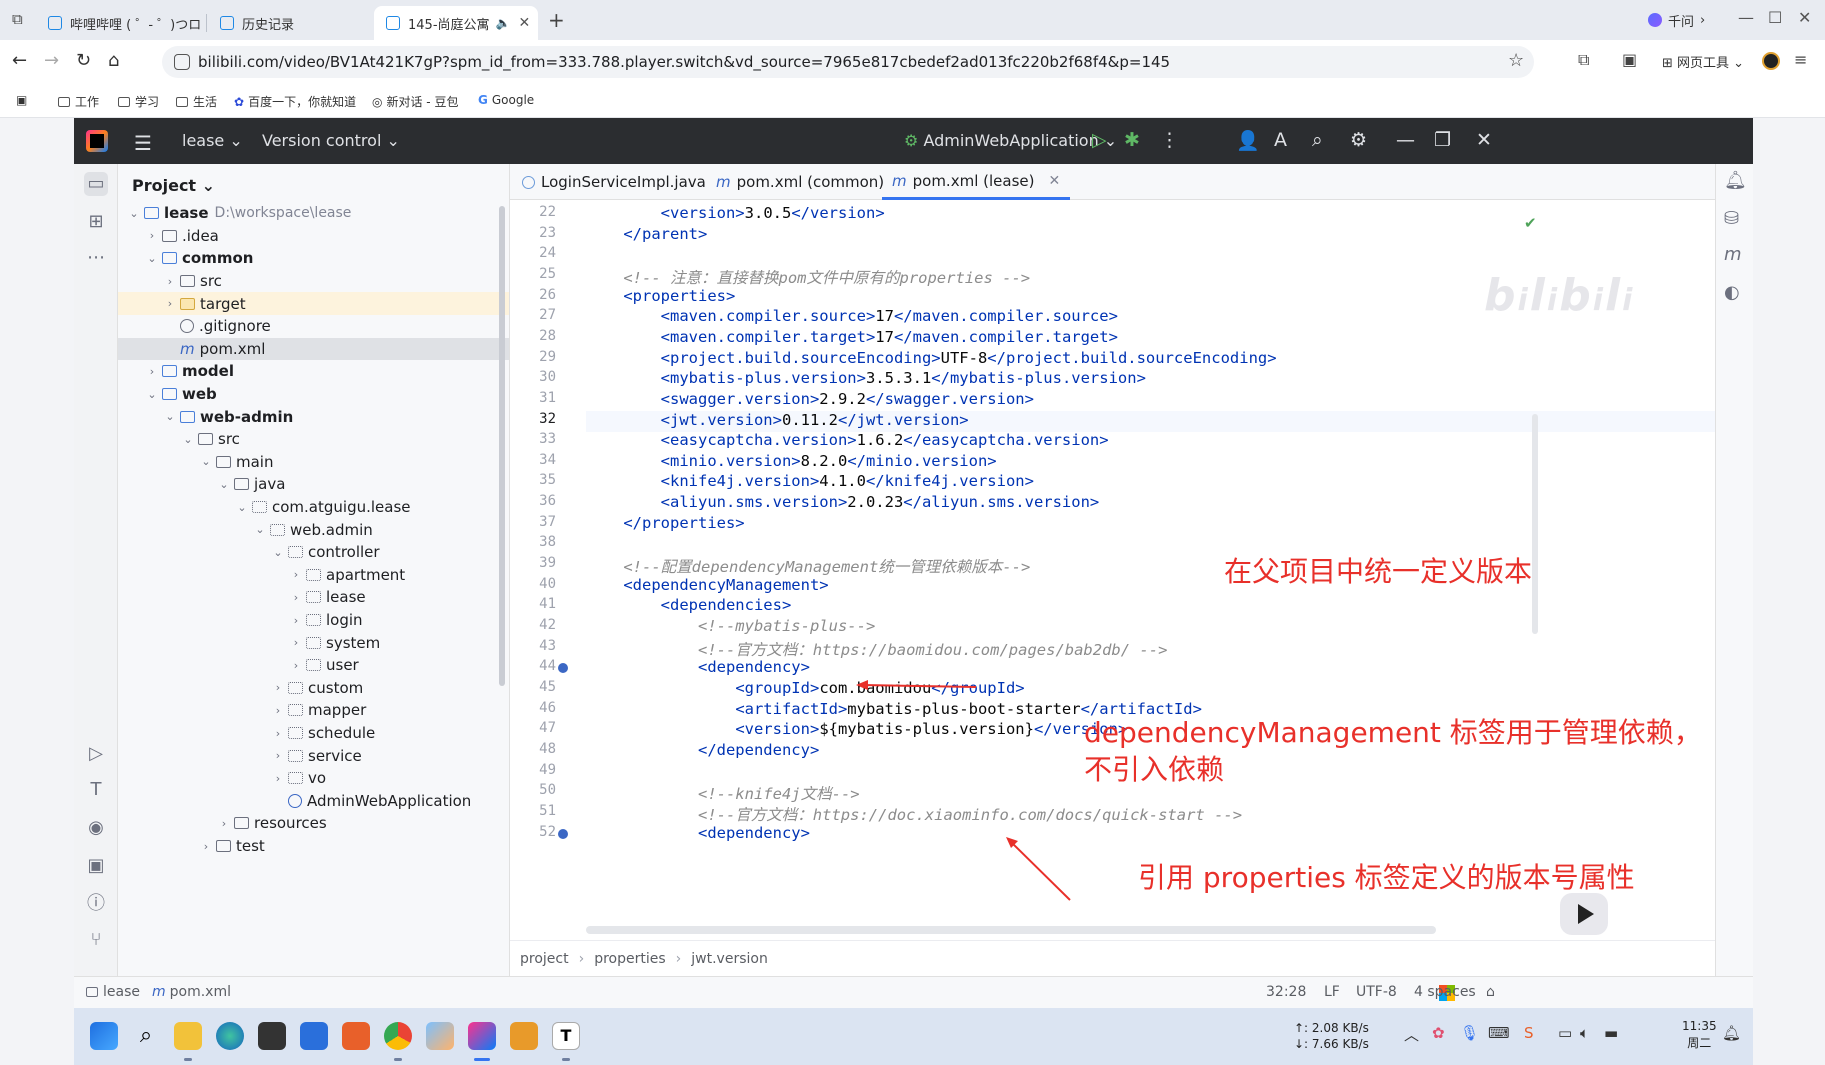 This screenshot has height=1065, width=1825. I want to click on problems-tool-icon: ⓘ, so click(96, 904).